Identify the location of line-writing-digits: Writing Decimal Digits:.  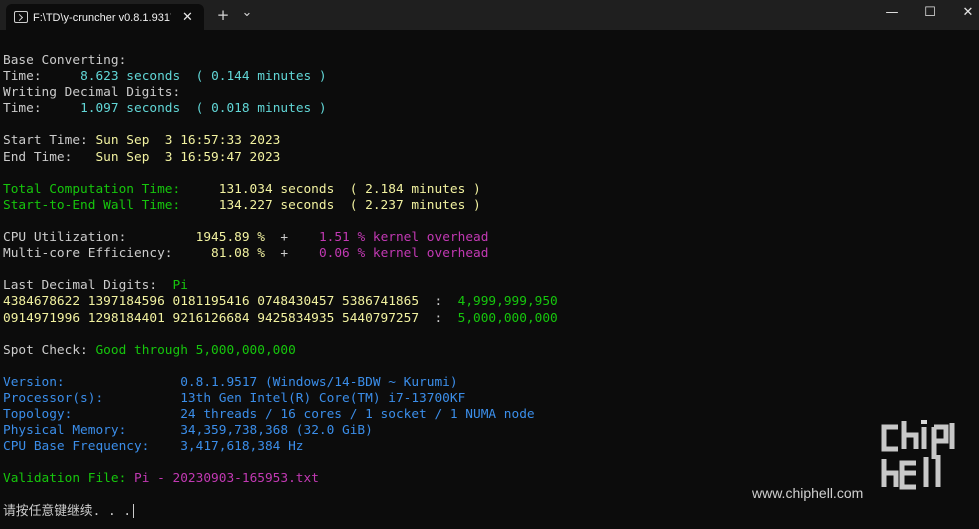
(483, 93).